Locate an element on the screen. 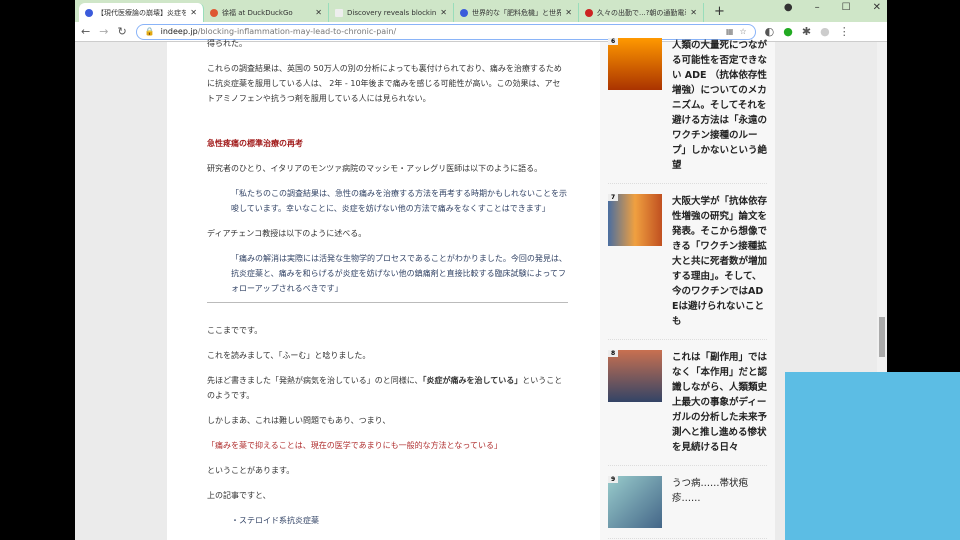 The image size is (960, 540). paragraph: 得られた。 is located at coordinates (227, 43).